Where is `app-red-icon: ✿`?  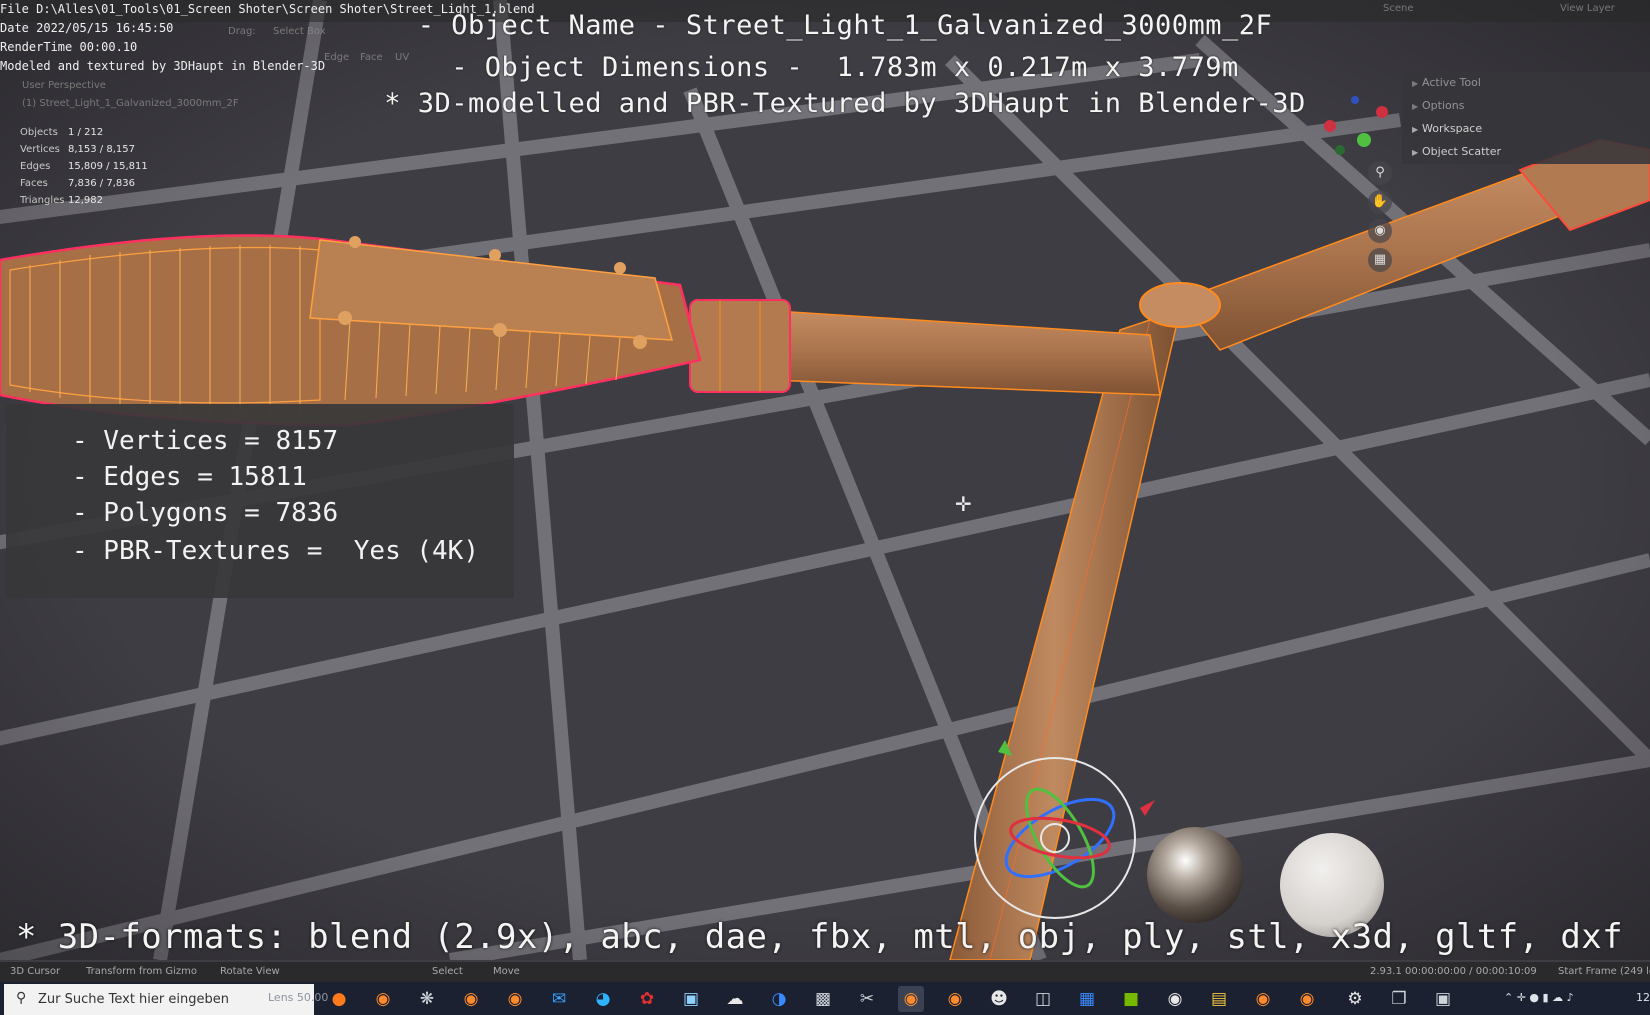
app-red-icon: ✿ is located at coordinates (647, 999).